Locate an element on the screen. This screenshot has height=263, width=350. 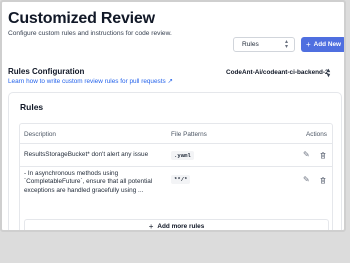
add-more-rules-label: Add more rules is located at coordinates (181, 226).